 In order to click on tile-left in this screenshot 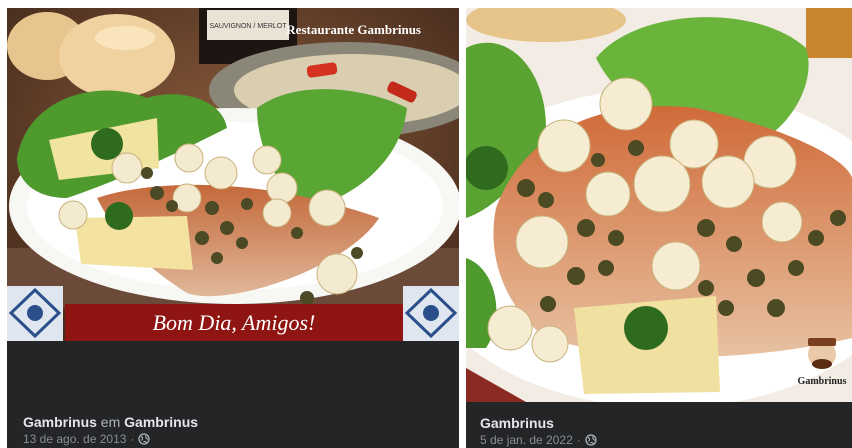, I will do `click(35, 313)`.